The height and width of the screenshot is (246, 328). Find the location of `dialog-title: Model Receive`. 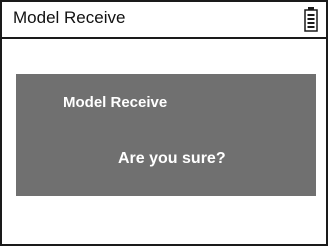

dialog-title: Model Receive is located at coordinates (115, 102).